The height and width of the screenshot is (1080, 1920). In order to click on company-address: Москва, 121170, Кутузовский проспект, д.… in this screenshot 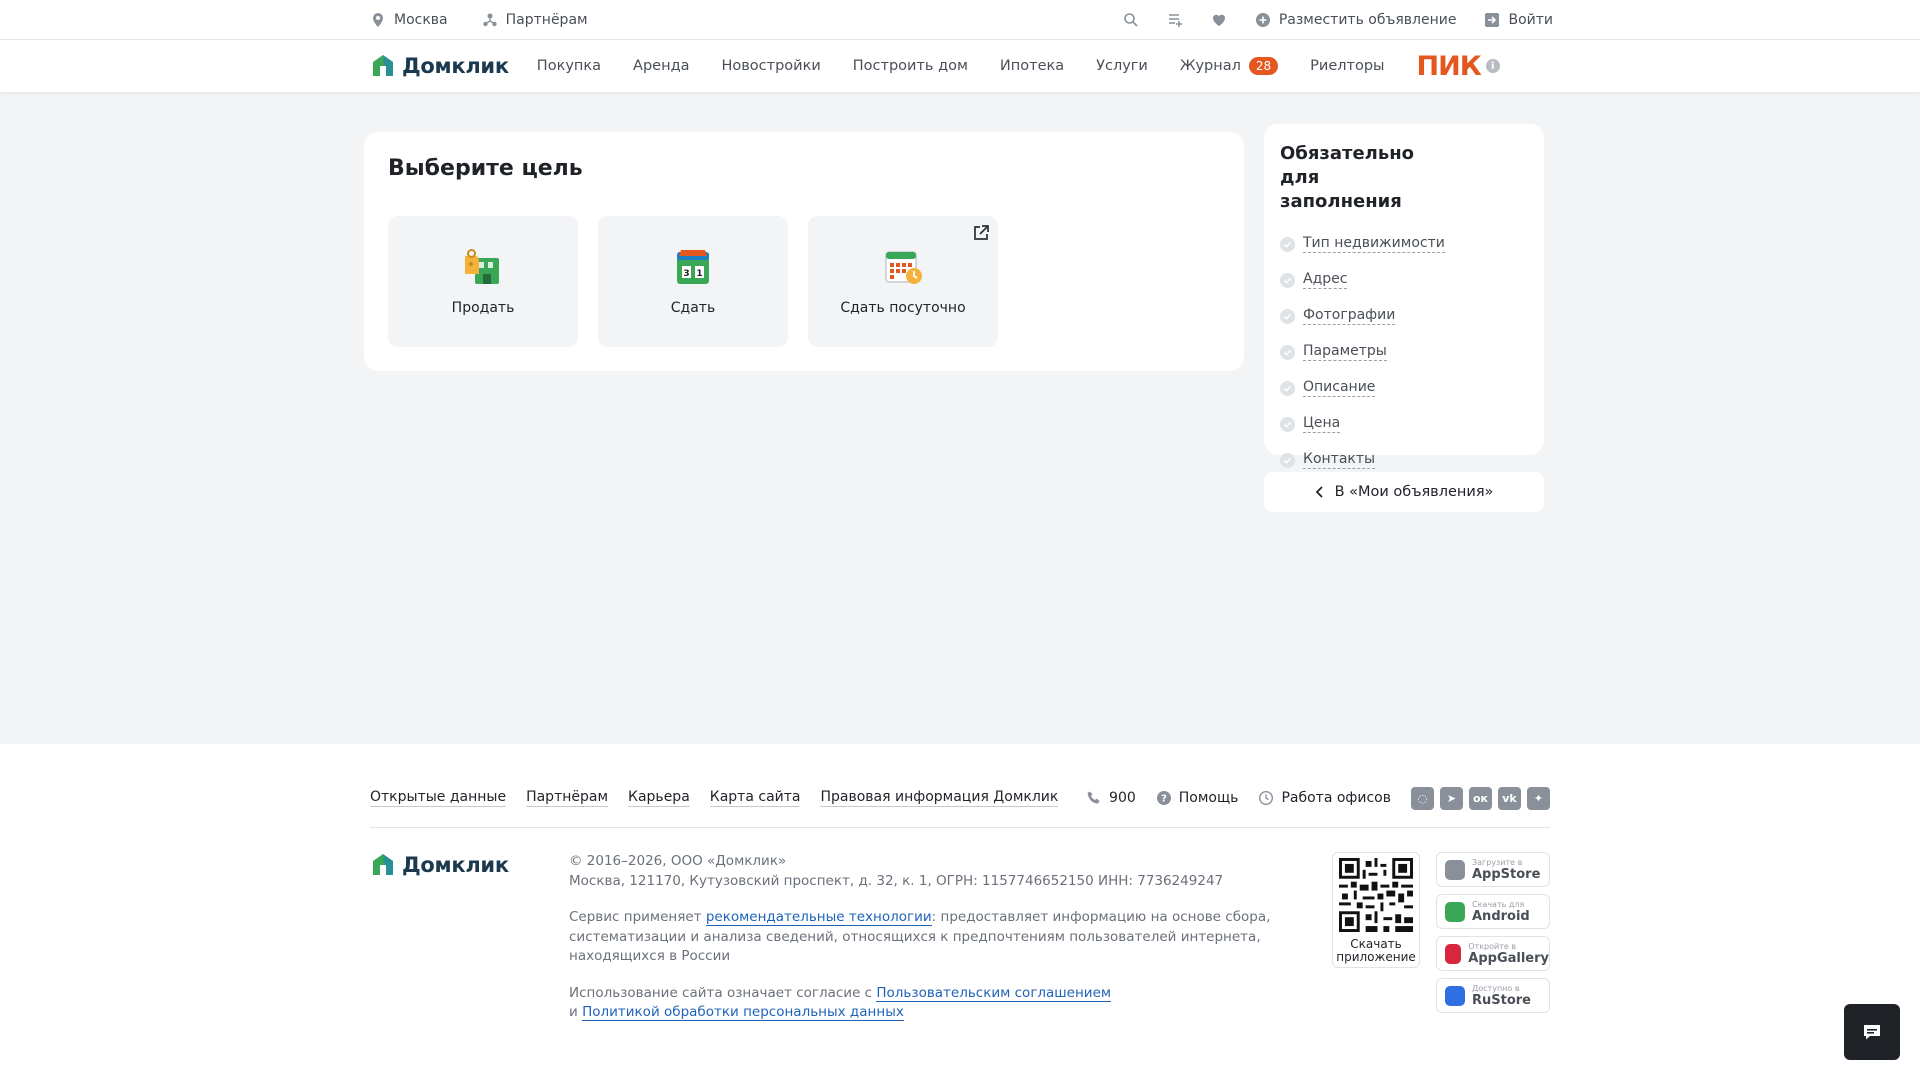, I will do `click(896, 880)`.